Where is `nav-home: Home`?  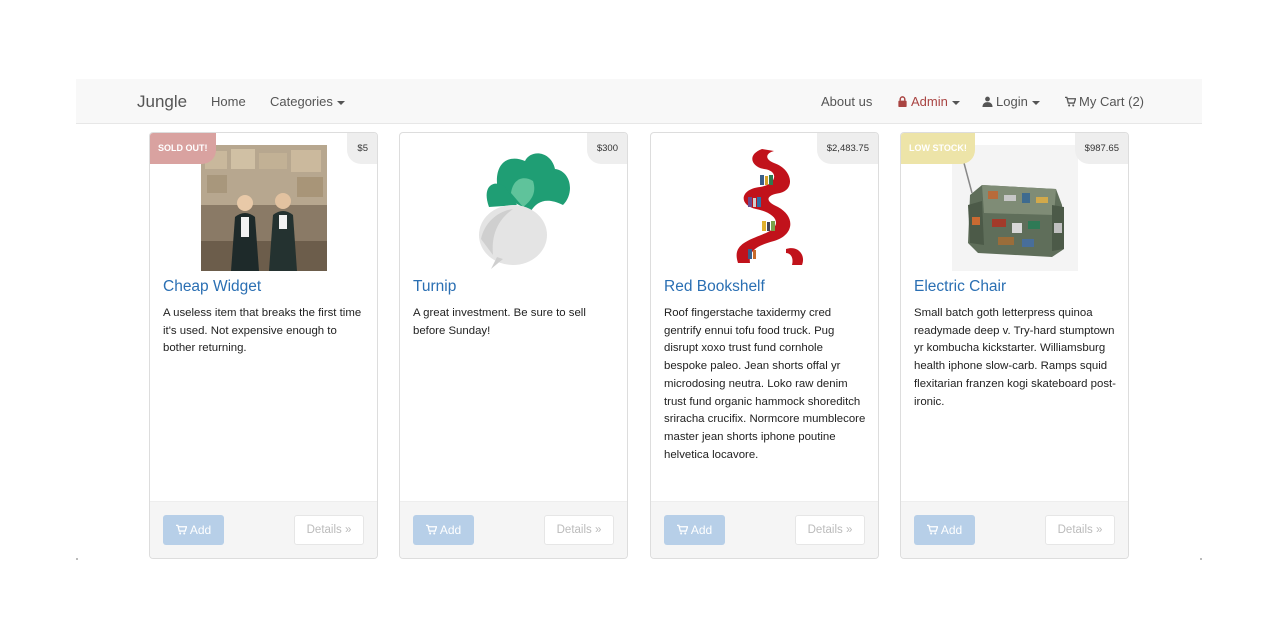
nav-home: Home is located at coordinates (228, 101).